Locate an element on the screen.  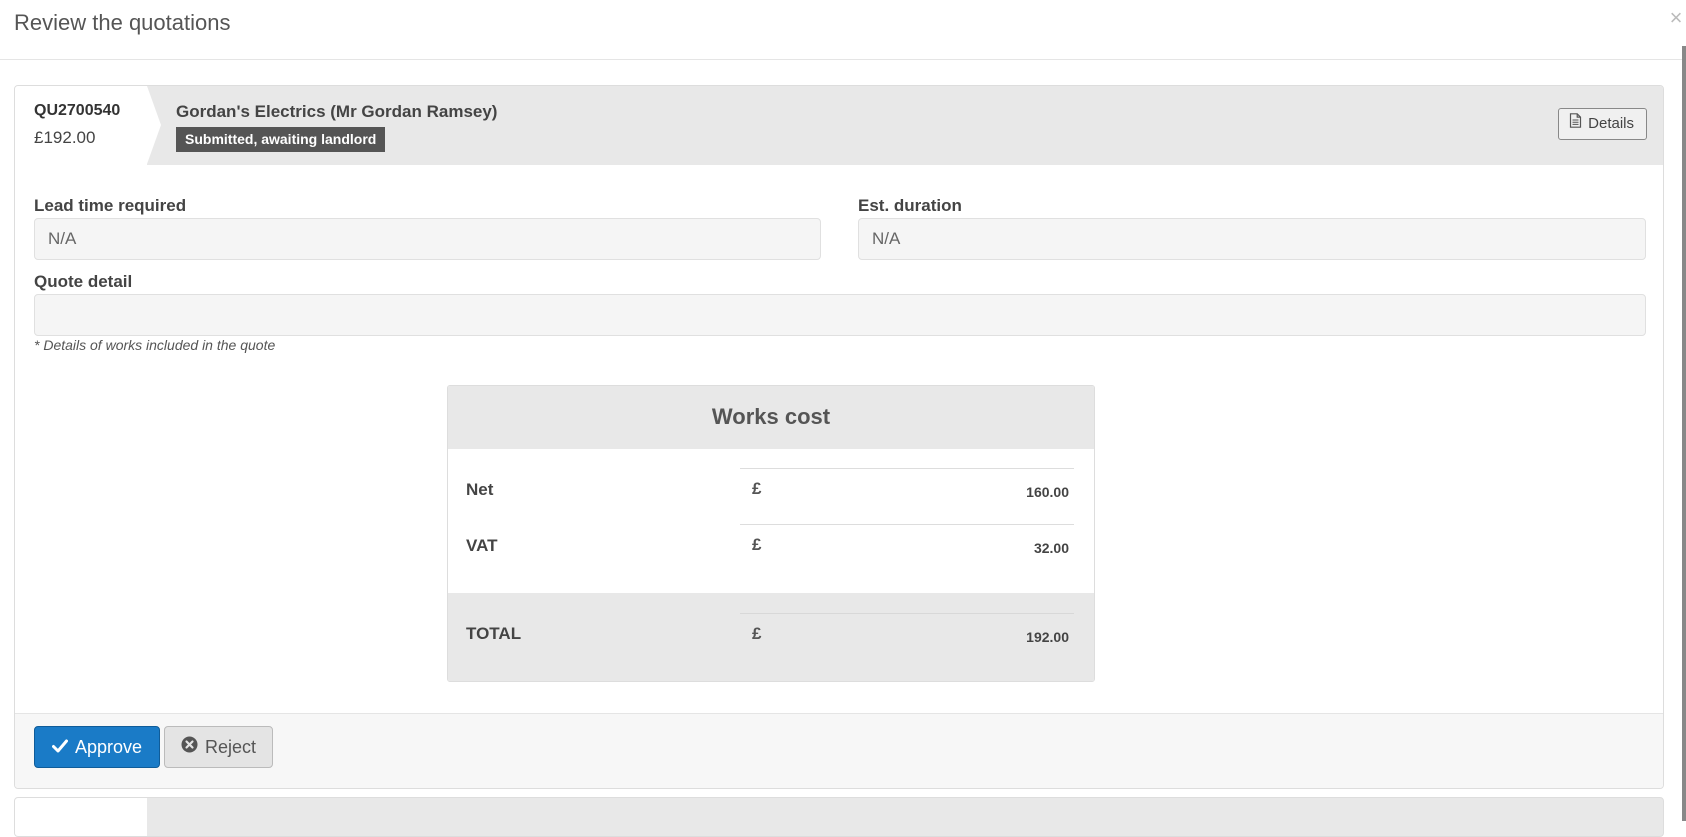
reject-button: Reject is located at coordinates (218, 747).